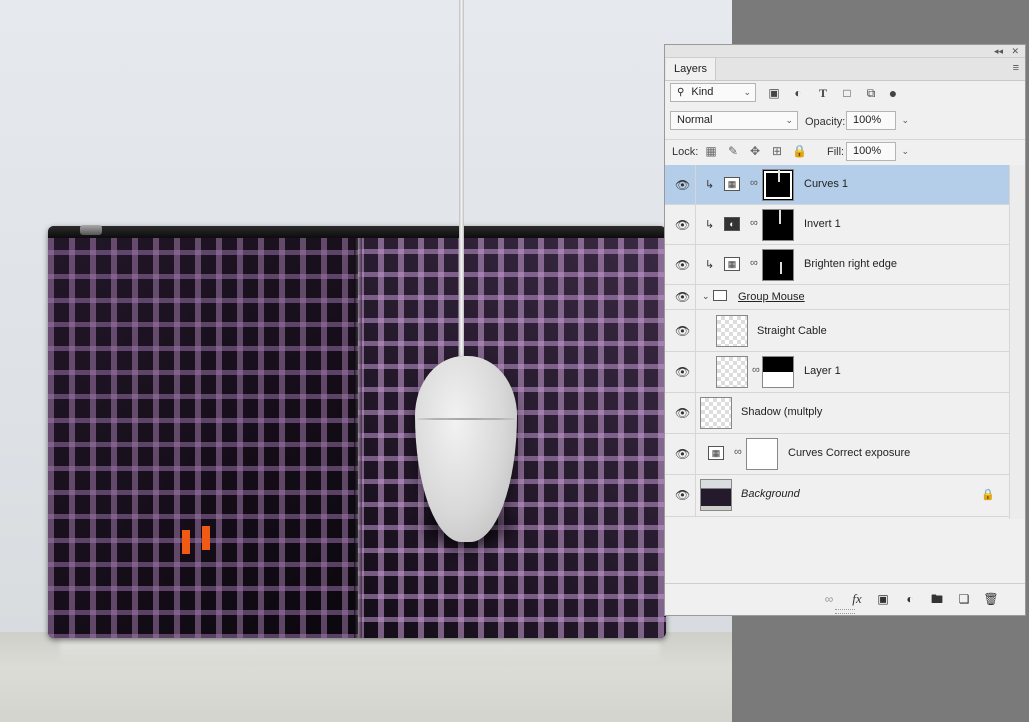  I want to click on adjustment-filter-icon: ◐, so click(798, 93).